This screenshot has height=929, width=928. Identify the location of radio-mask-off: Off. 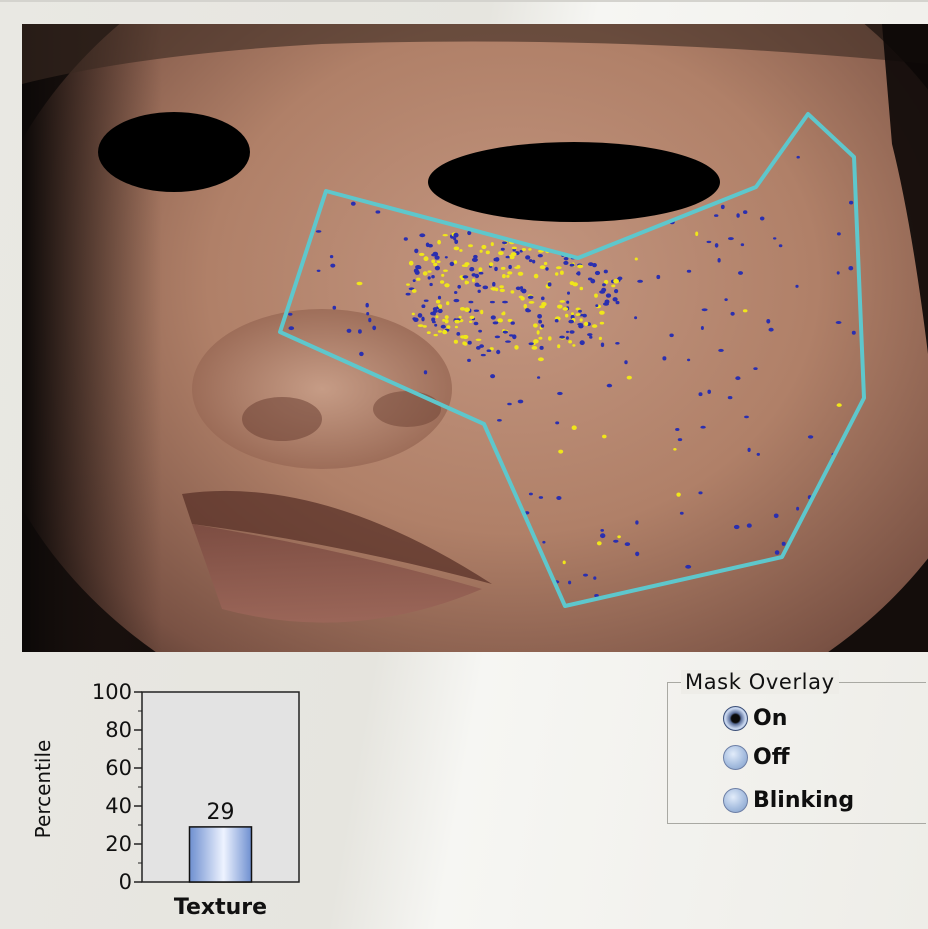
(756, 757).